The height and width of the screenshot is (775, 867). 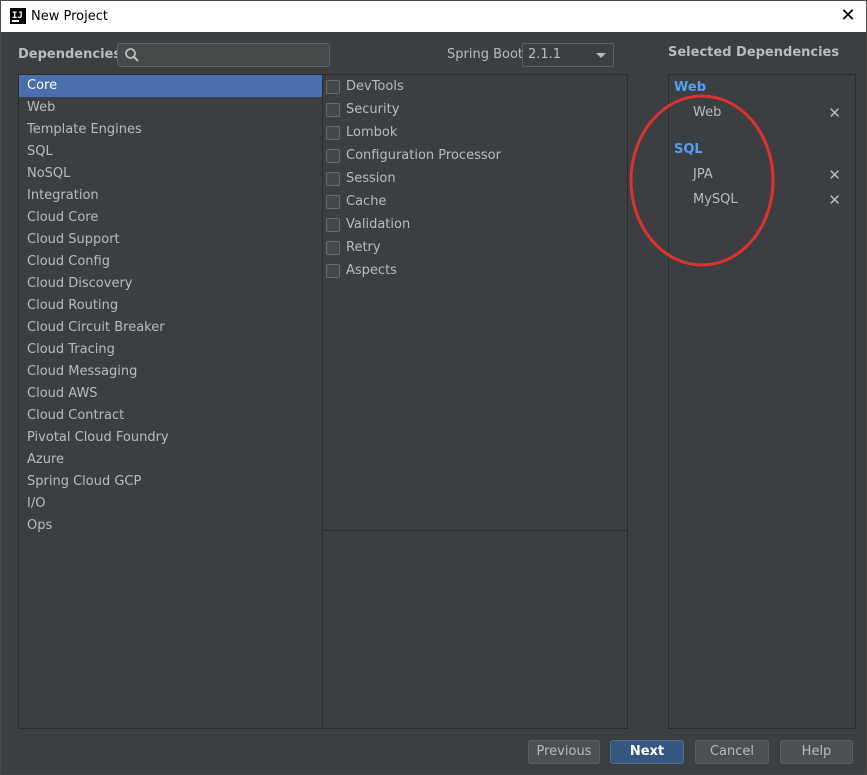 I want to click on spring-boot-version-select: 2.1.1, so click(x=568, y=55).